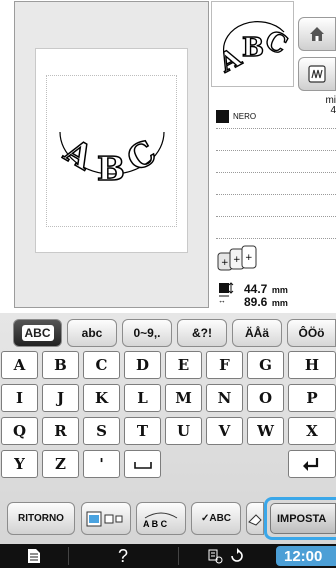 The height and width of the screenshot is (568, 336). What do you see at coordinates (216, 518) in the screenshot?
I see `check-spelling-button: ✓ABC` at bounding box center [216, 518].